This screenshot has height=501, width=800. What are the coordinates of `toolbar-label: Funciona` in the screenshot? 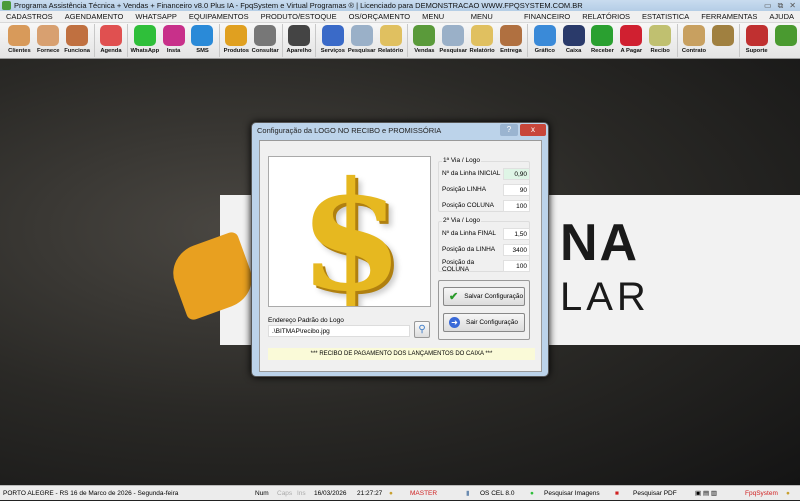 It's located at (77, 51).